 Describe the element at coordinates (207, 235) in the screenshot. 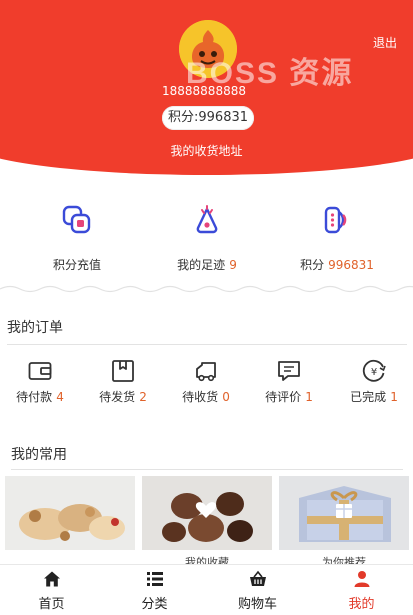

I see `quick-item-footprint: 我的足迹 9` at that location.